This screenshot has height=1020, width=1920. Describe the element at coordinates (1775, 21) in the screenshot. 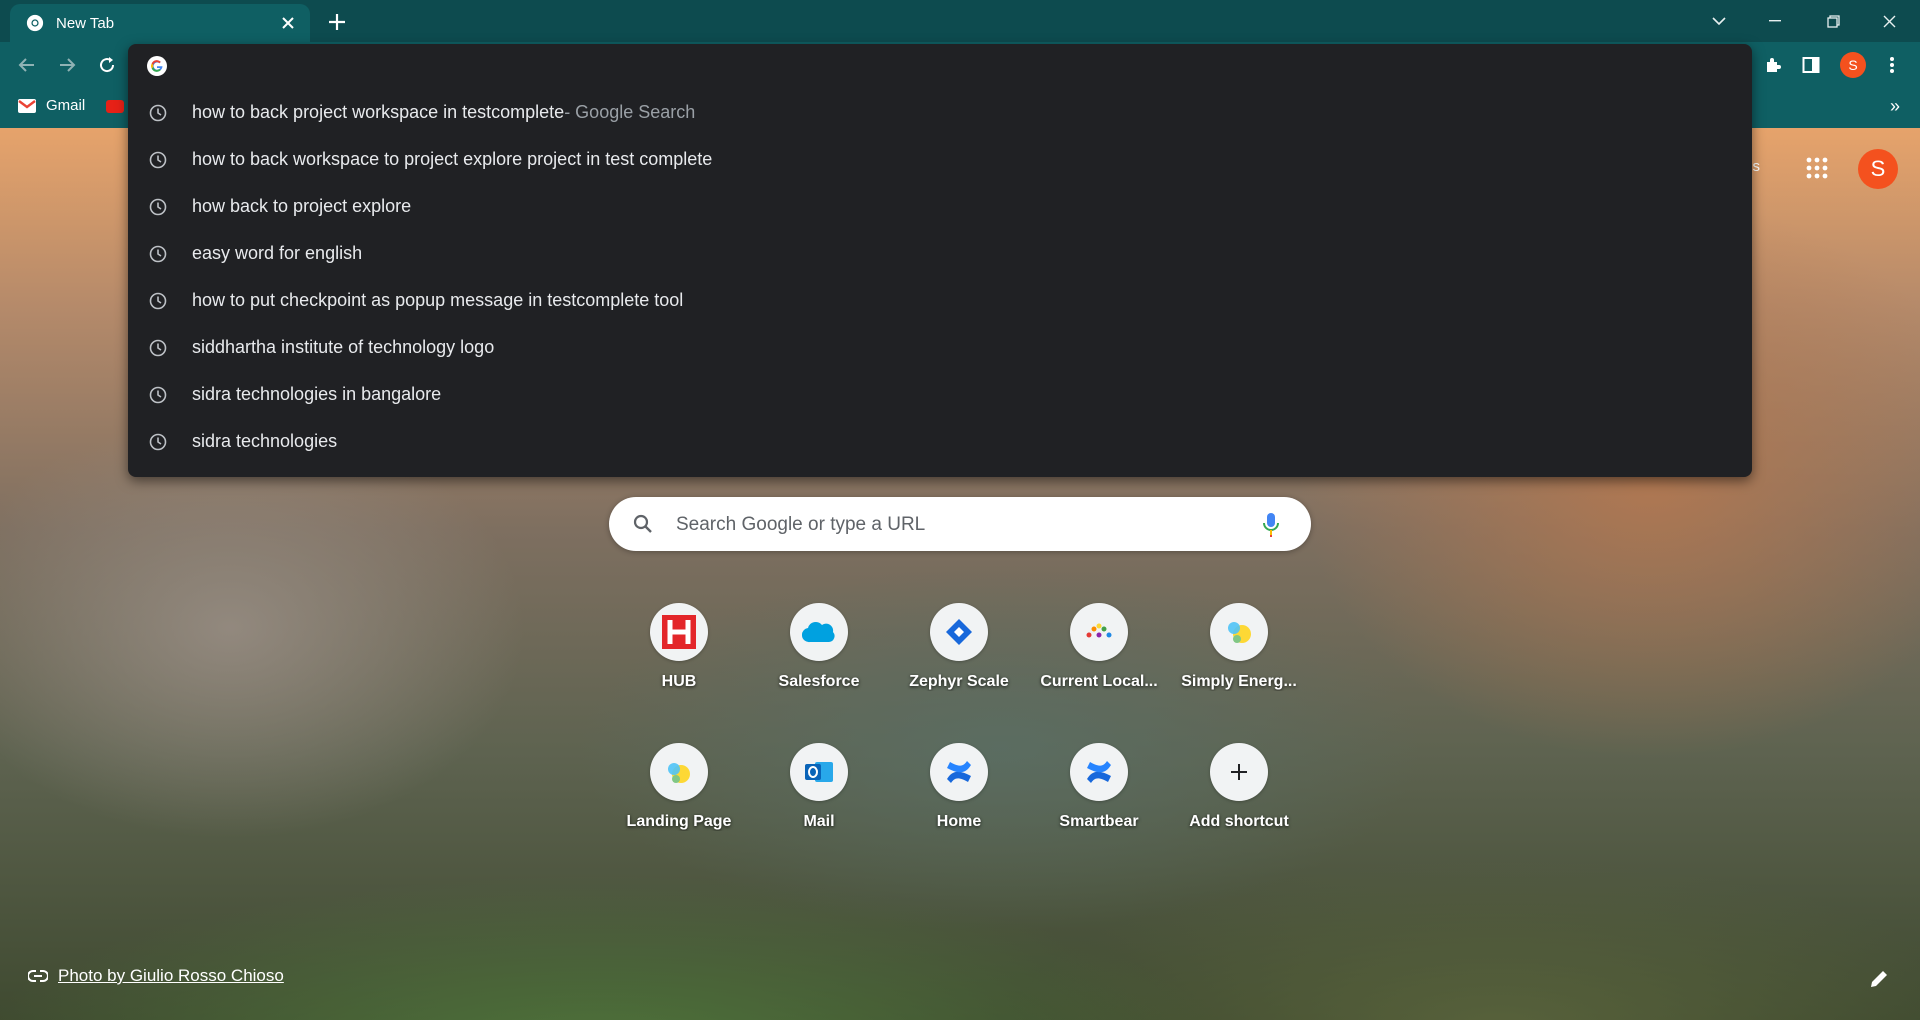

I see `minimize-icon` at that location.